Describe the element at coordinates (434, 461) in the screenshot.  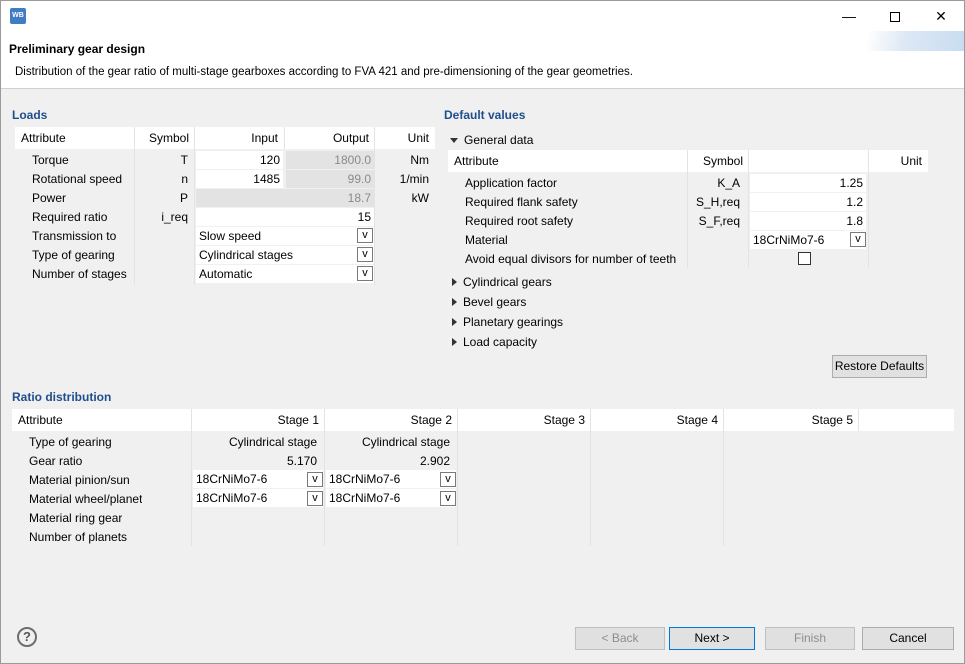
I see `stage2-gear-ratio: 2.902` at that location.